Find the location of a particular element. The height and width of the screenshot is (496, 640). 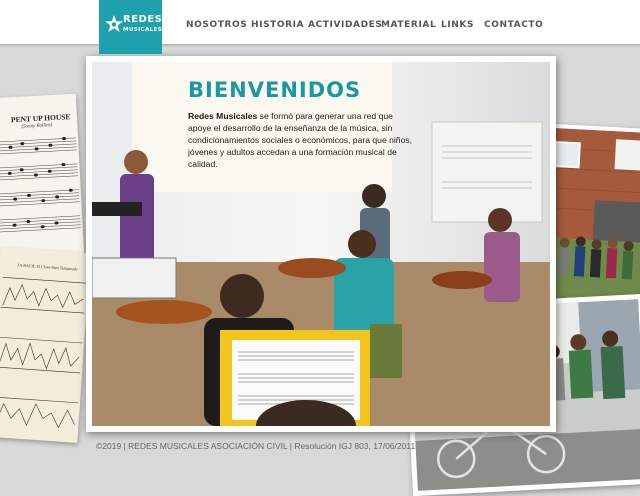

music-sheet-bottom-left: J.S.BACH: El Clave Bien Temperado is located at coordinates (45, 345).